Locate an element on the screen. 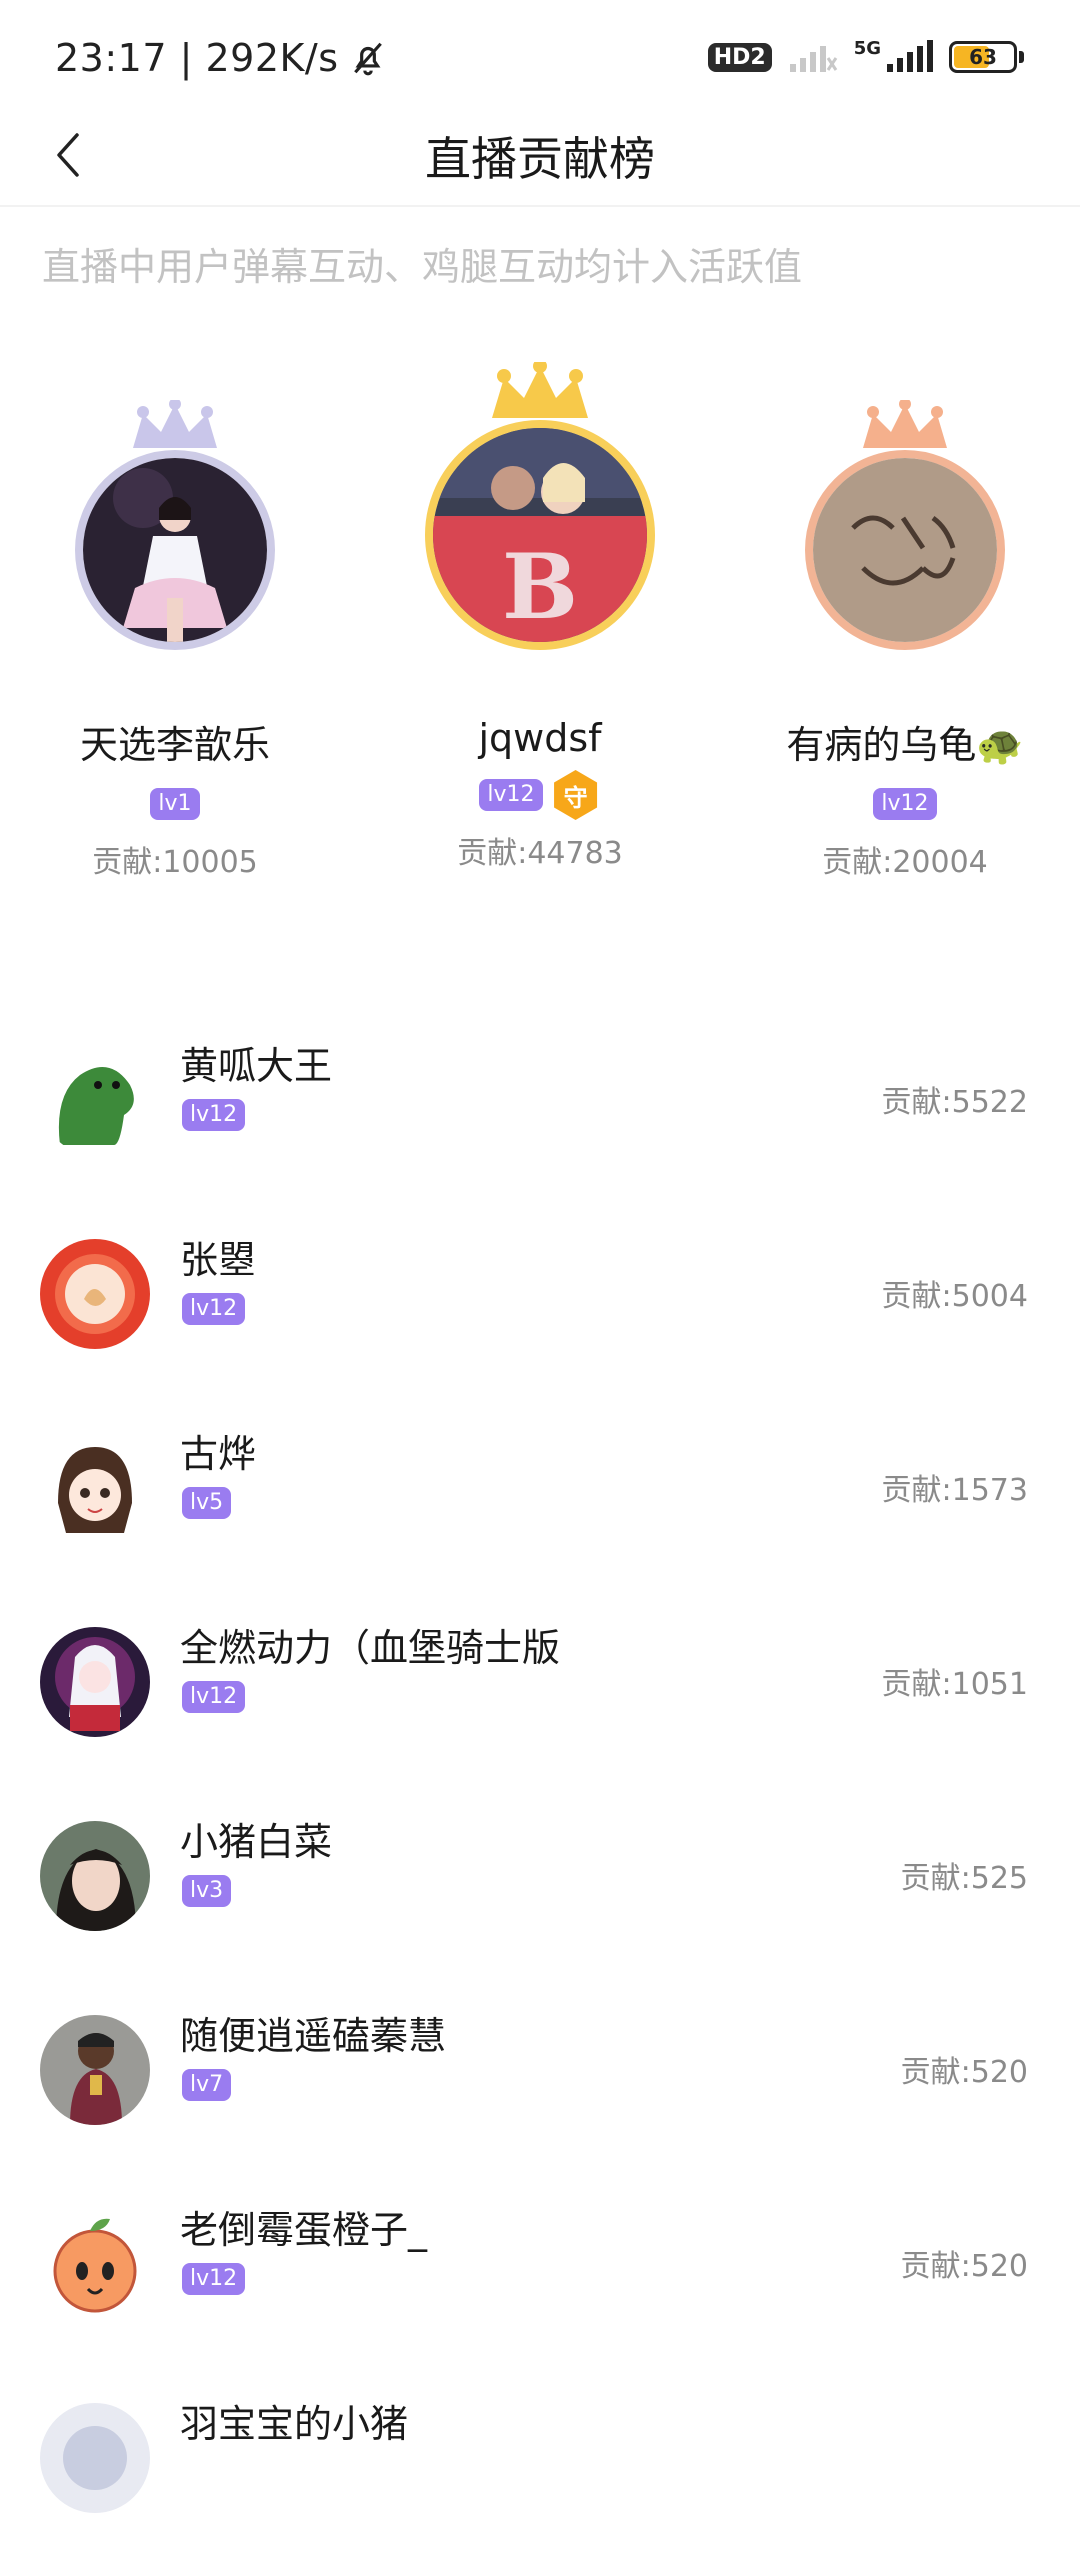 This screenshot has width=1080, height=2557. list-name: 老倒霉蛋橙子_ is located at coordinates (304, 2230).